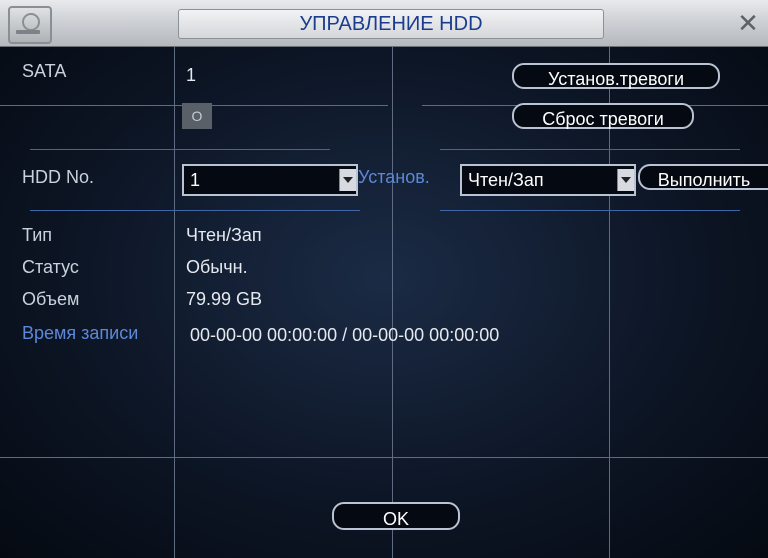 The width and height of the screenshot is (768, 558). What do you see at coordinates (748, 23) in the screenshot?
I see `close-icon: ✕` at bounding box center [748, 23].